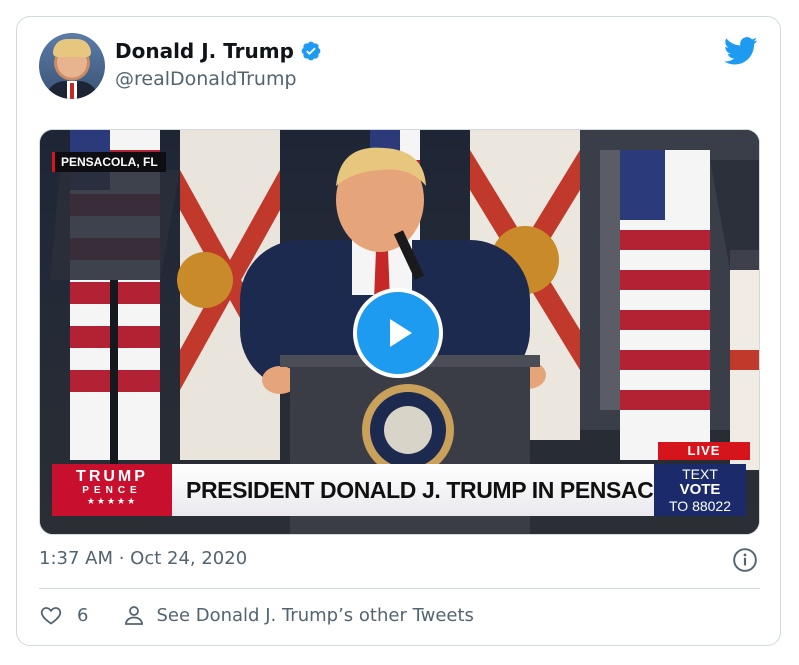  I want to click on avatar-hair, so click(72, 48).